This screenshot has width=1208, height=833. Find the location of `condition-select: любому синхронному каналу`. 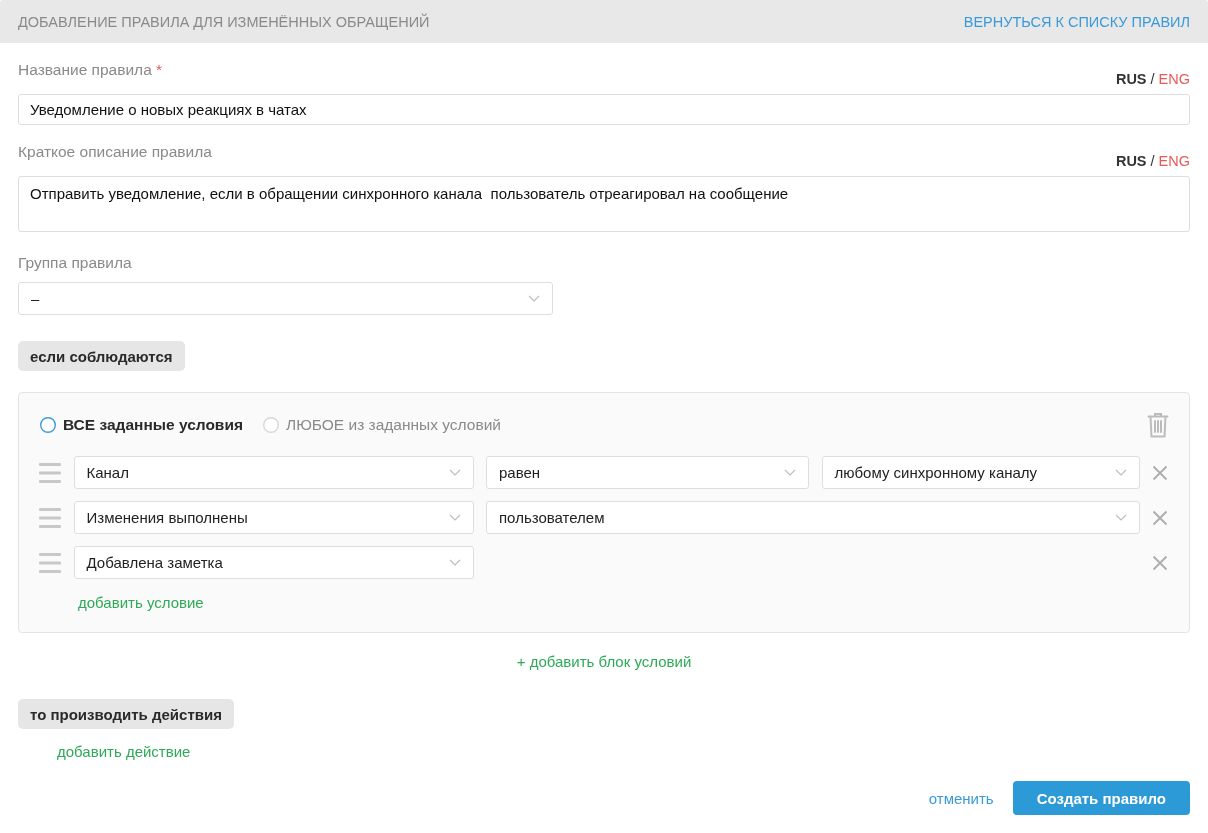

condition-select: любому синхронному каналу is located at coordinates (980, 472).